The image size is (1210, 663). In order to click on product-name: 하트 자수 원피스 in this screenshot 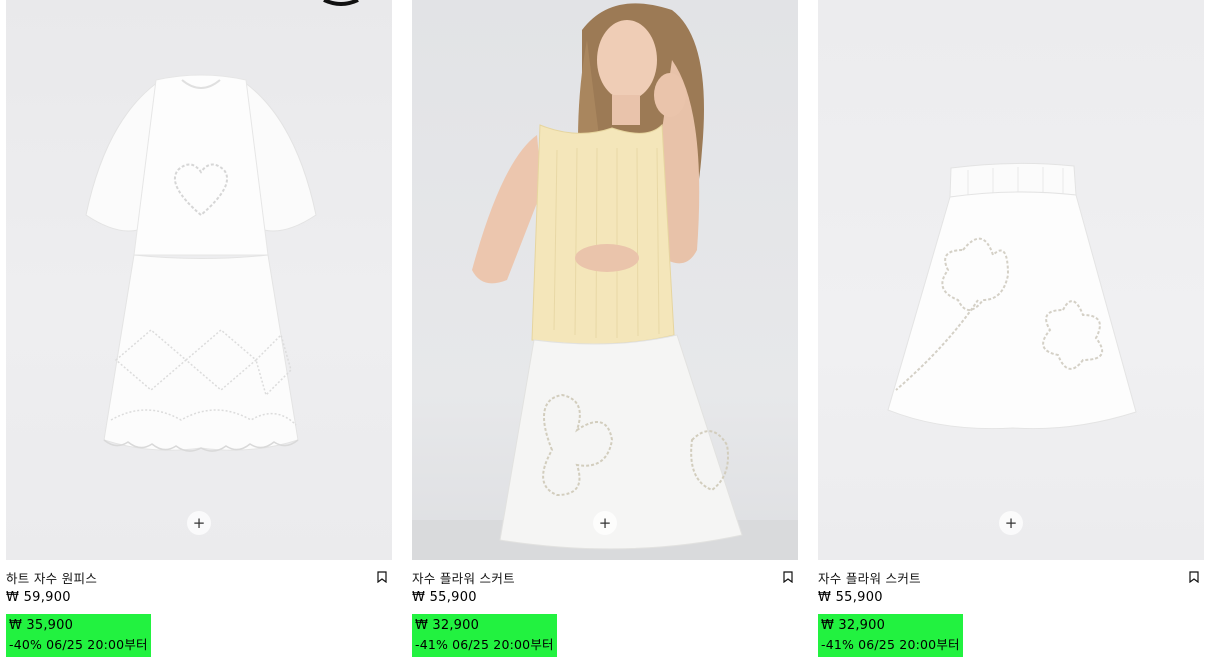, I will do `click(51, 577)`.